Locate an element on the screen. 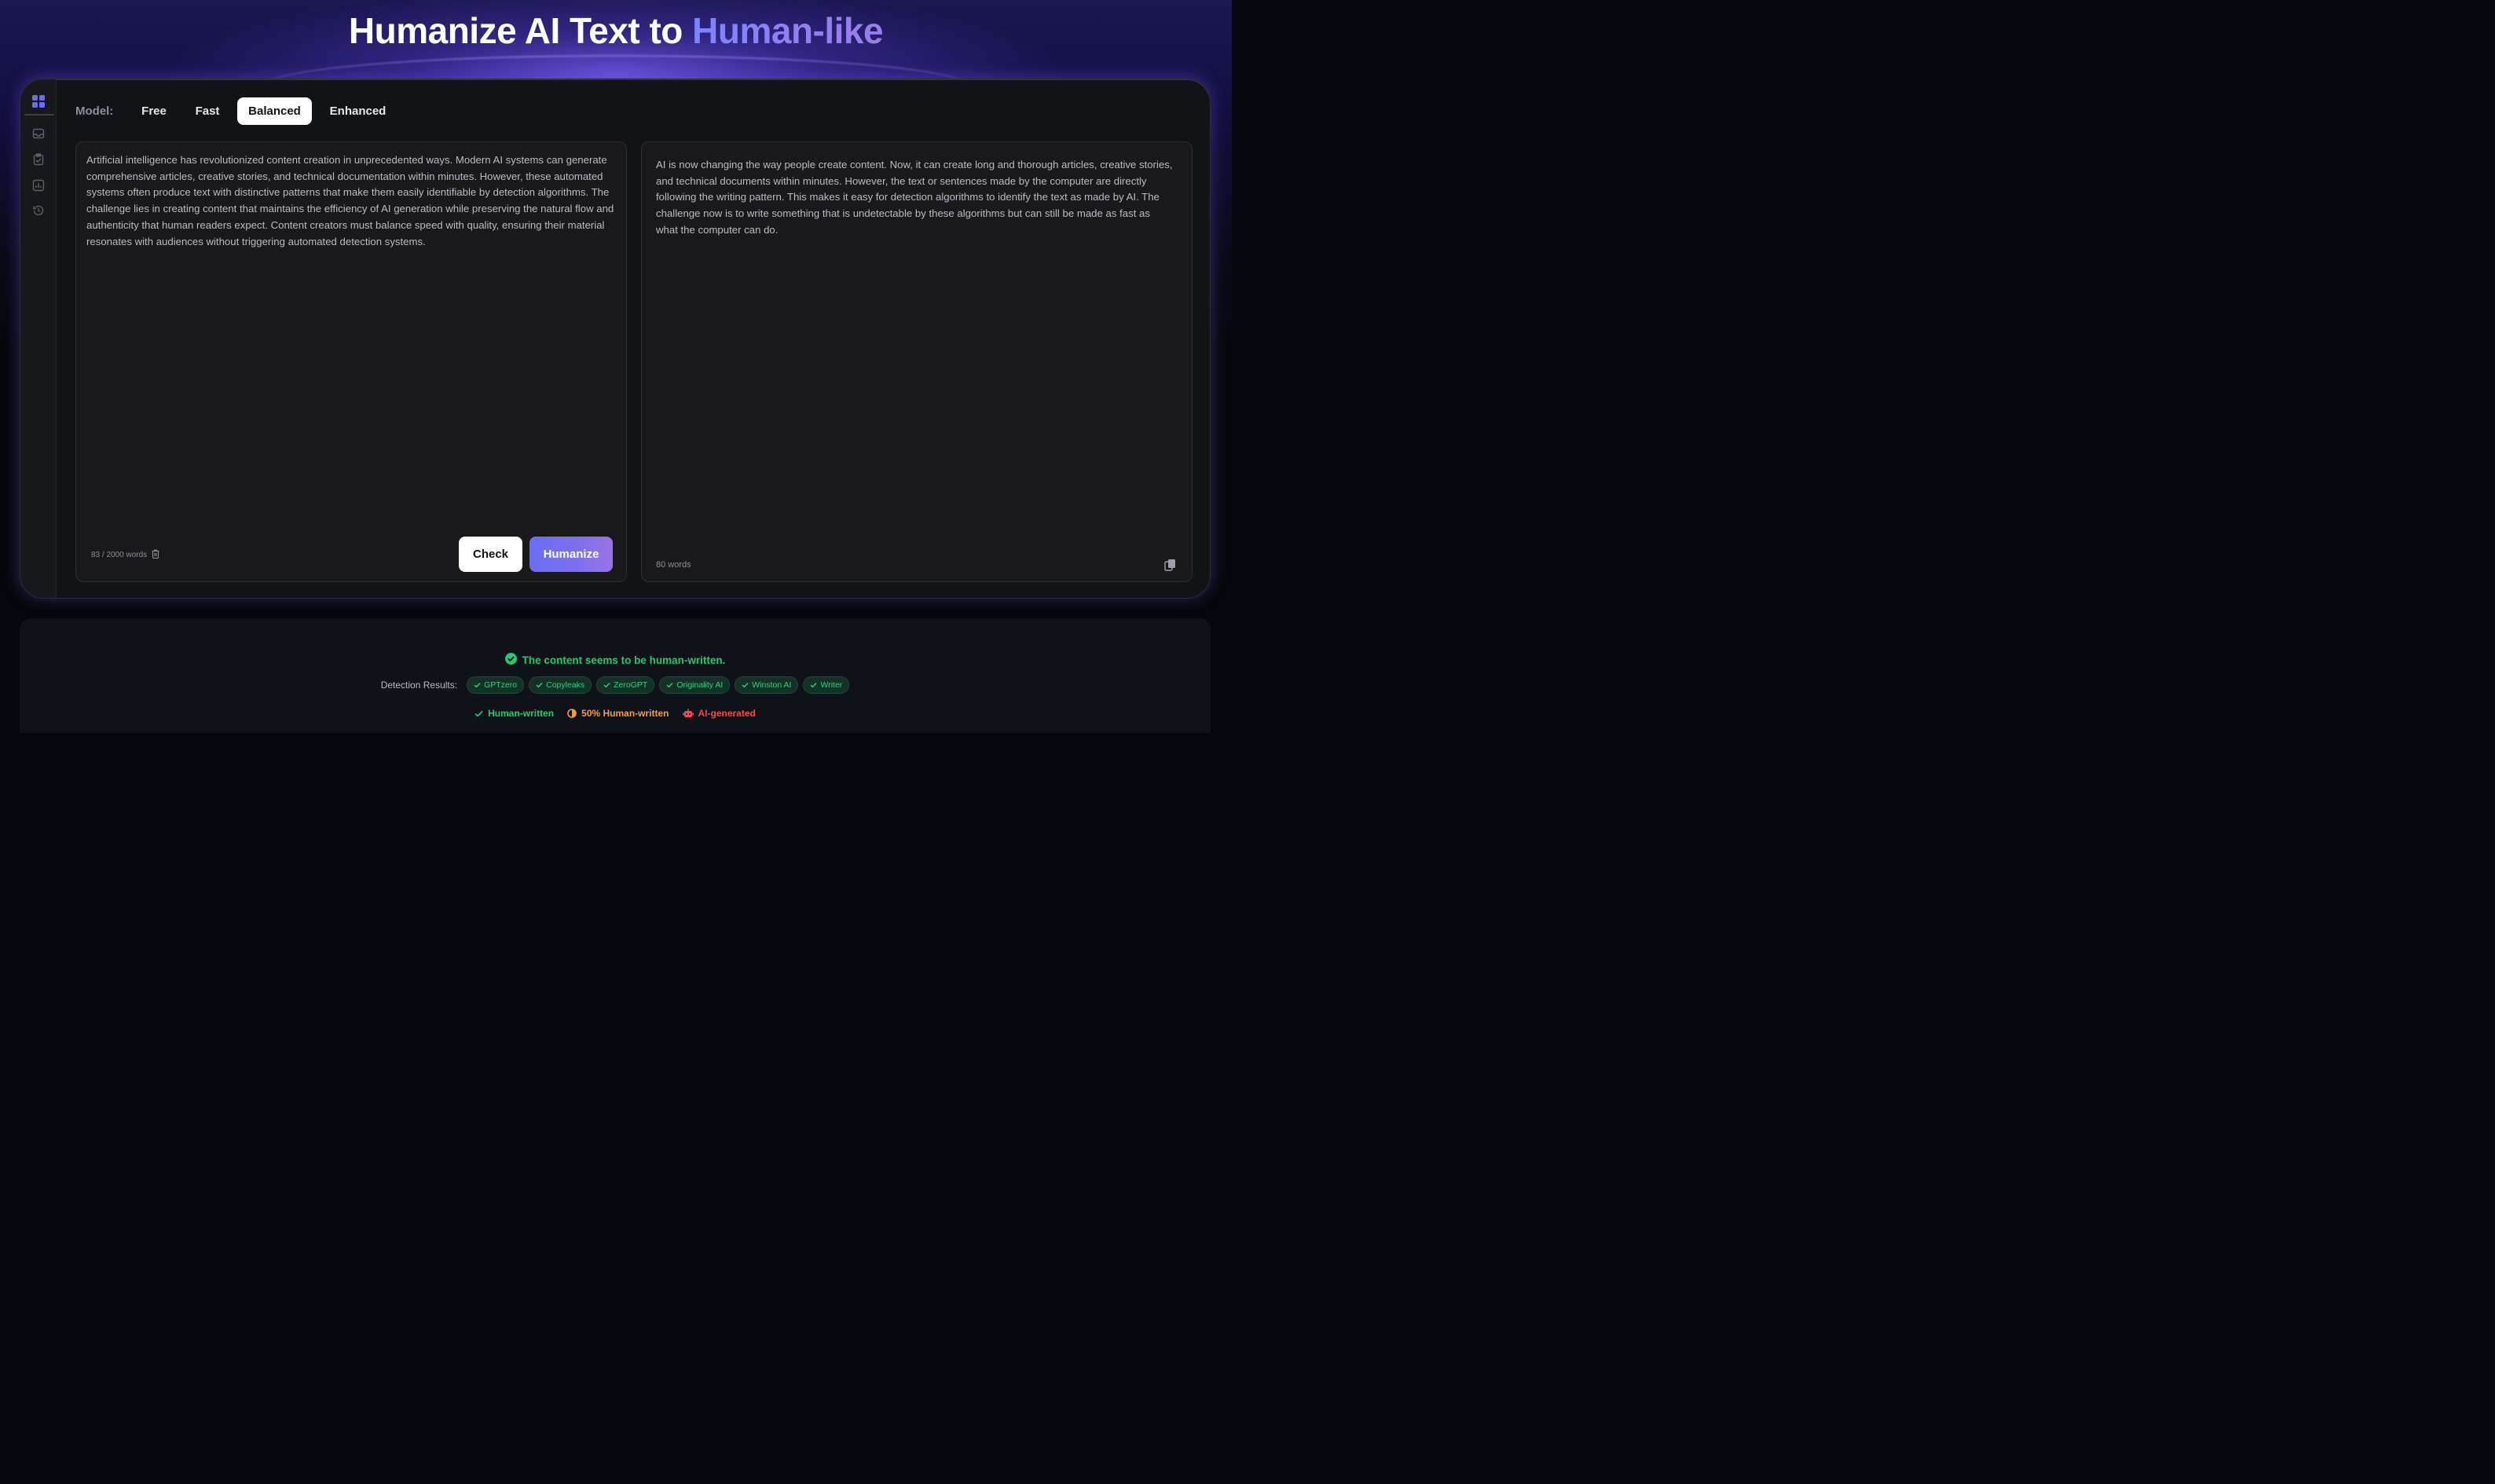 This screenshot has width=2495, height=1484. result-status-text: The content seems to be human-written. is located at coordinates (624, 660).